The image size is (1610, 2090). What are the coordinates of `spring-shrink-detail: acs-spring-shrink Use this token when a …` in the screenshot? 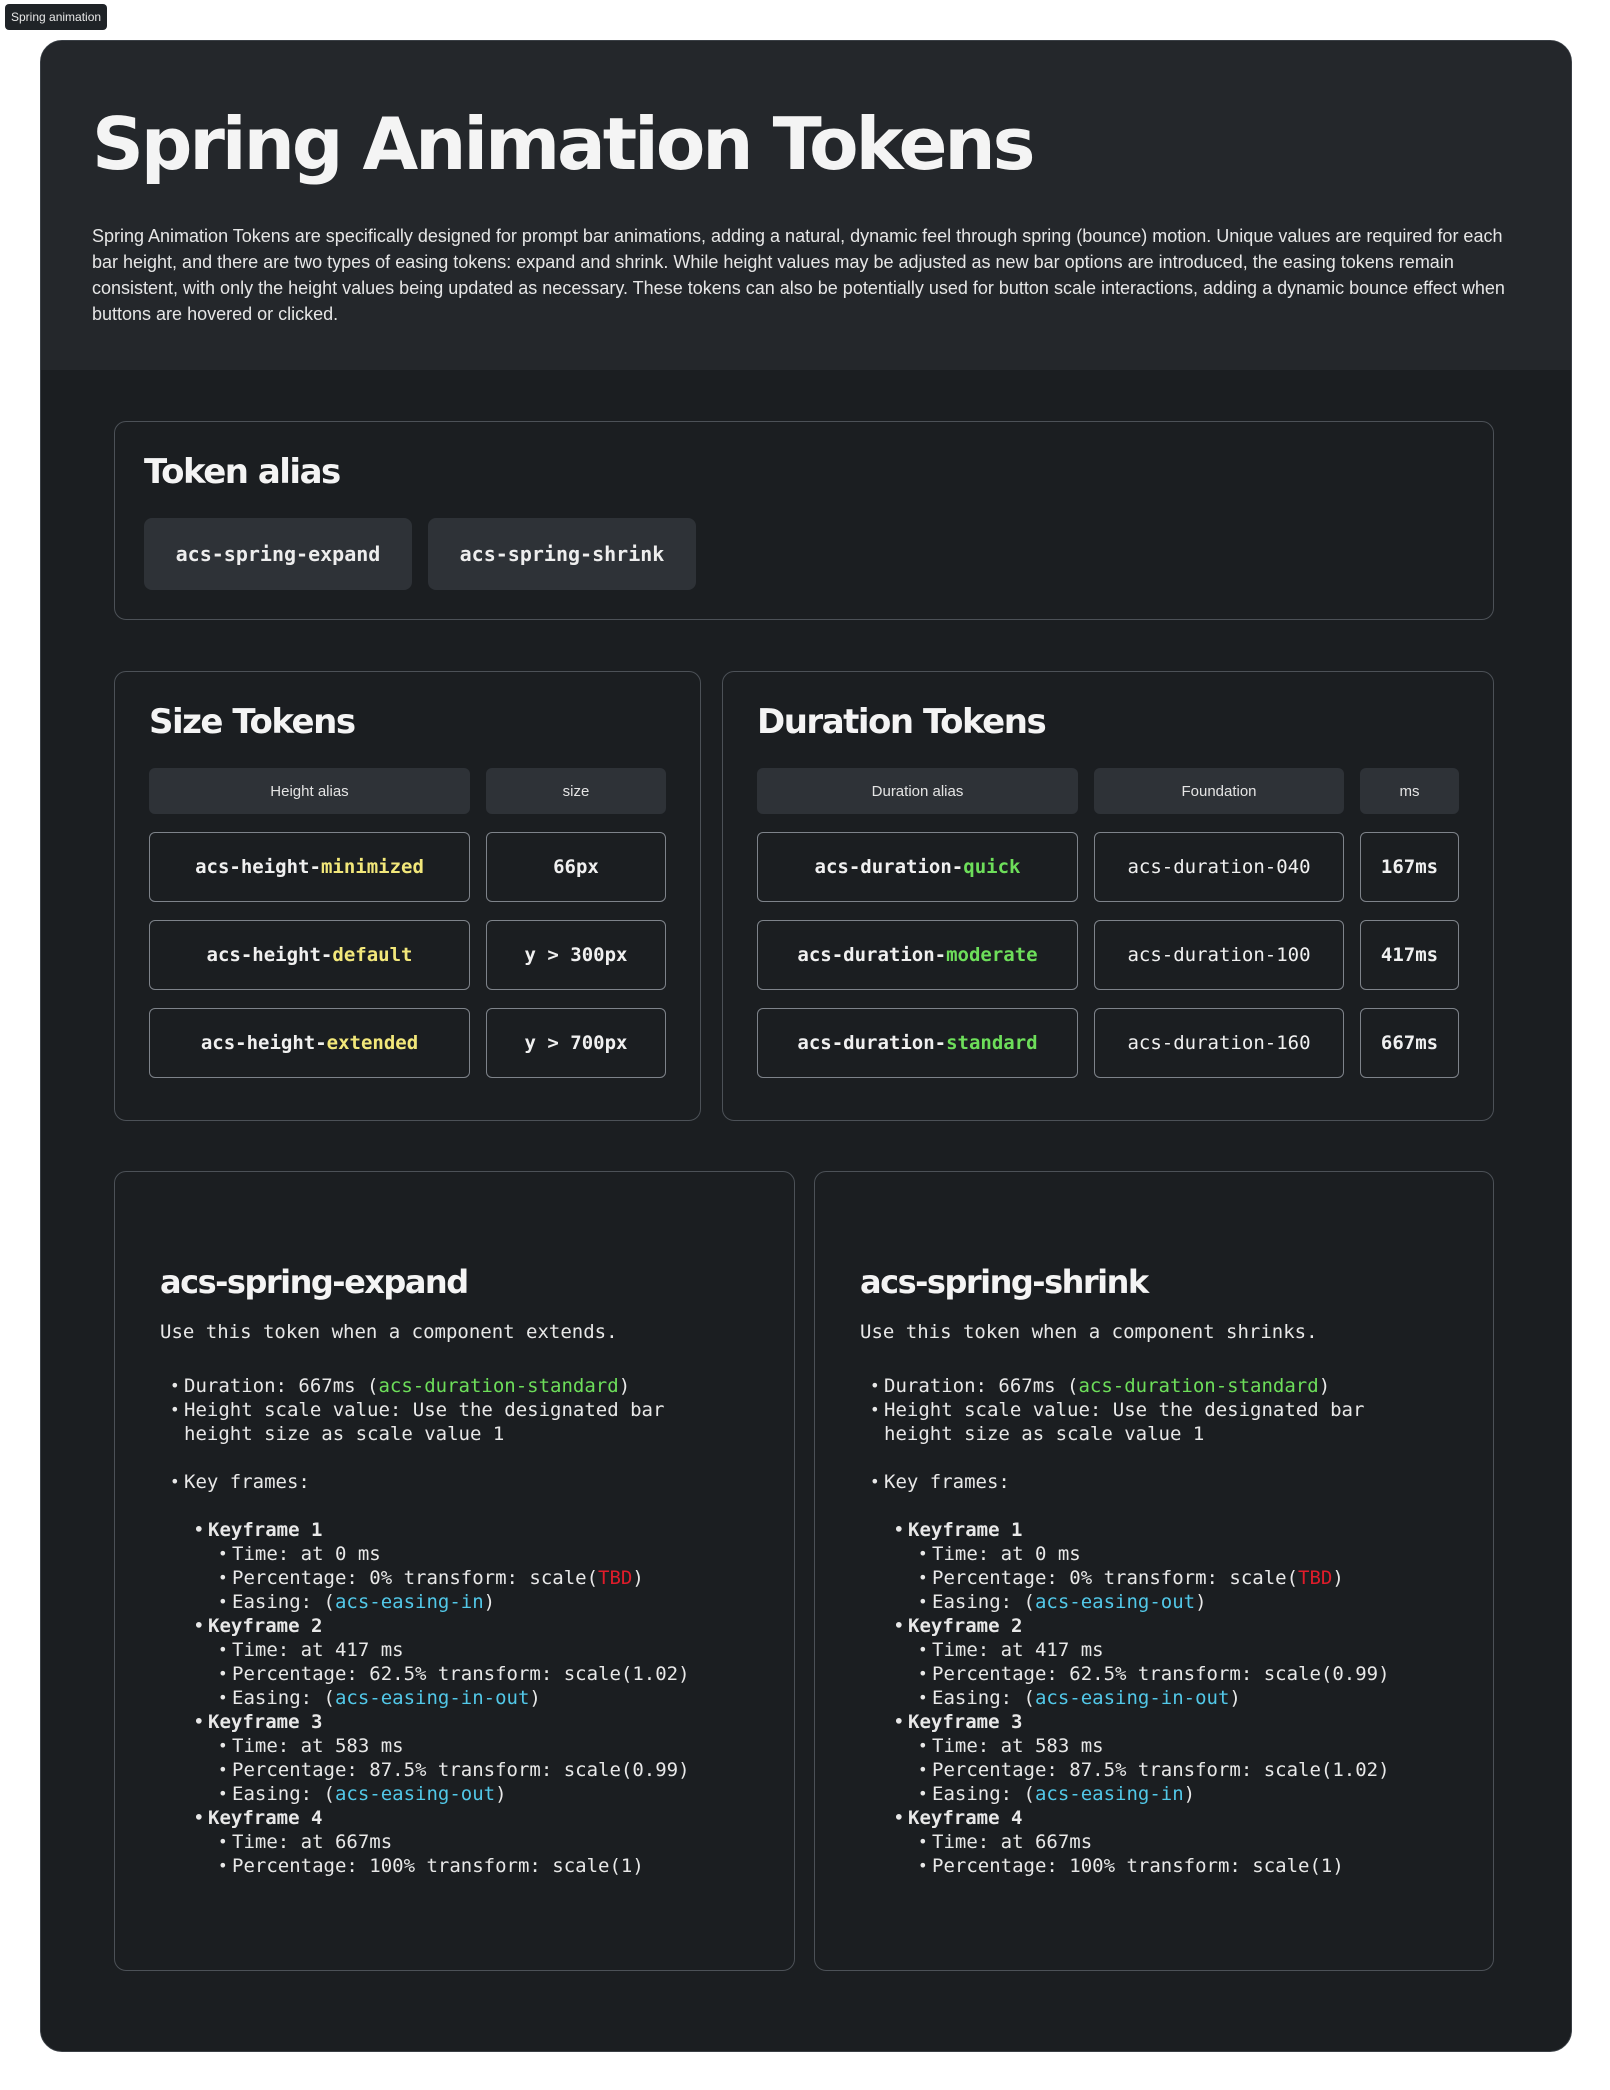 It's located at (1166, 1570).